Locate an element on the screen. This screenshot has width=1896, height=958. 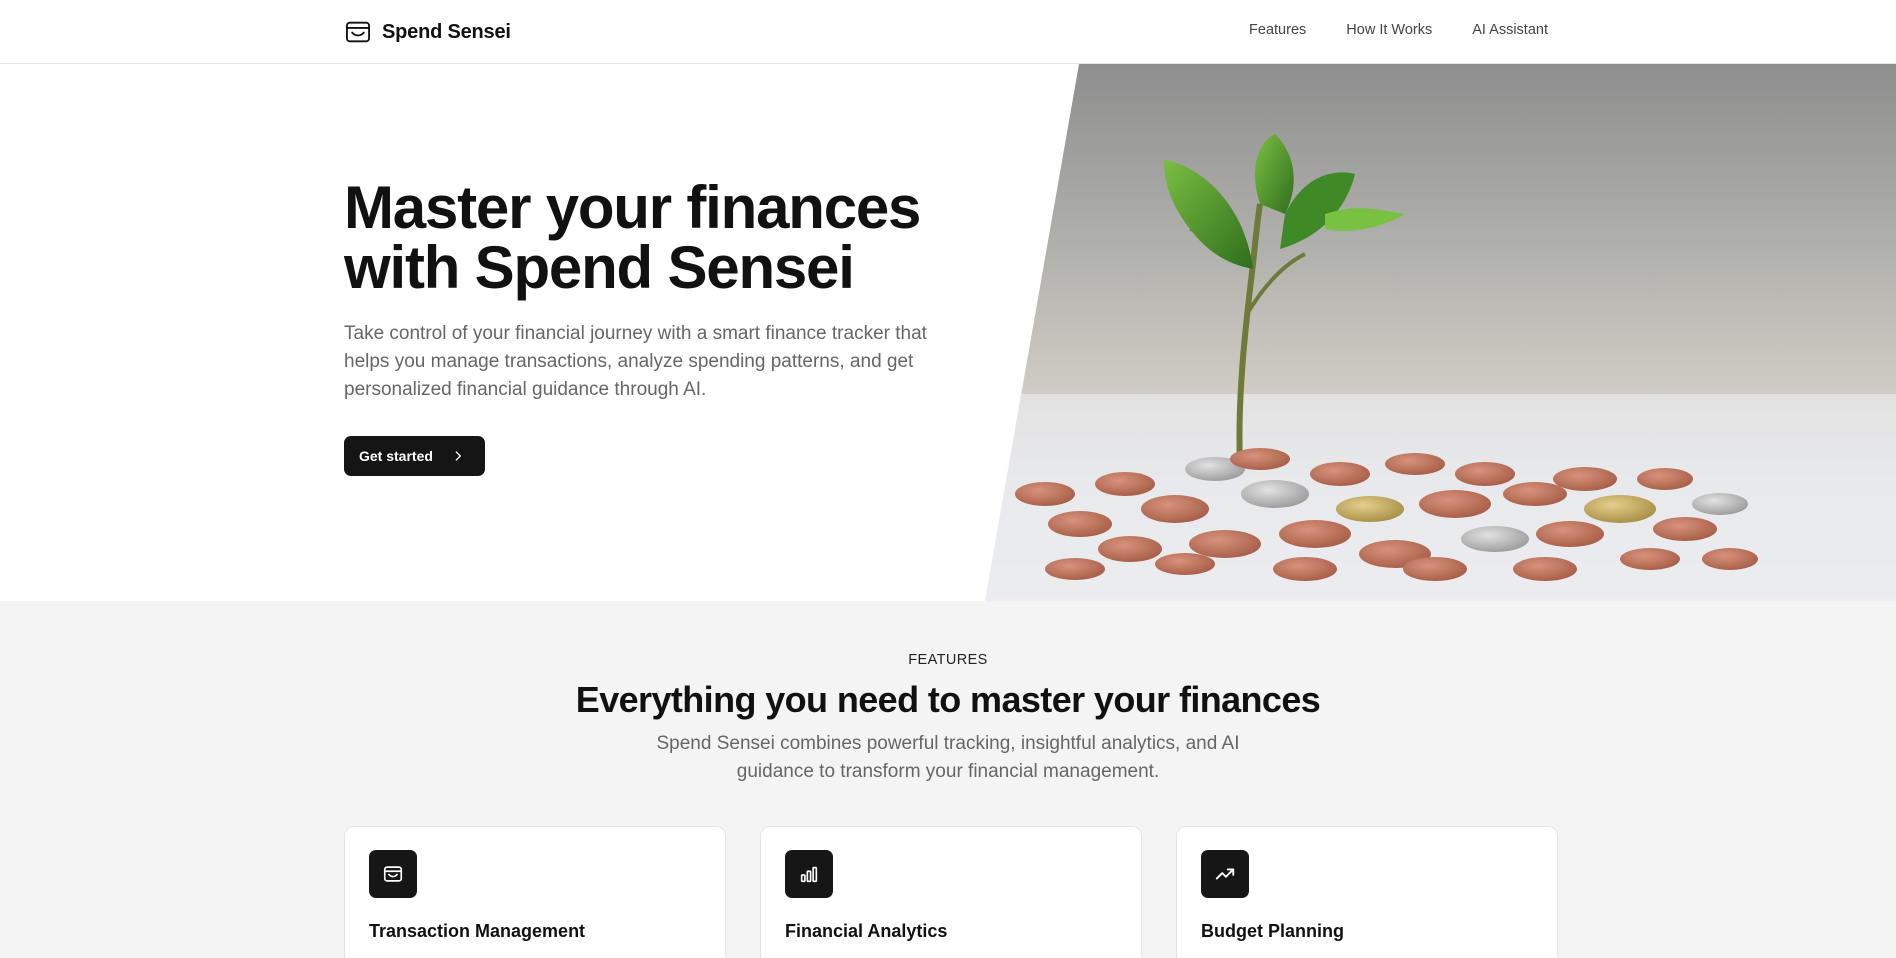
feature-card-financial-analytics: Financial Analytics is located at coordinates (951, 892).